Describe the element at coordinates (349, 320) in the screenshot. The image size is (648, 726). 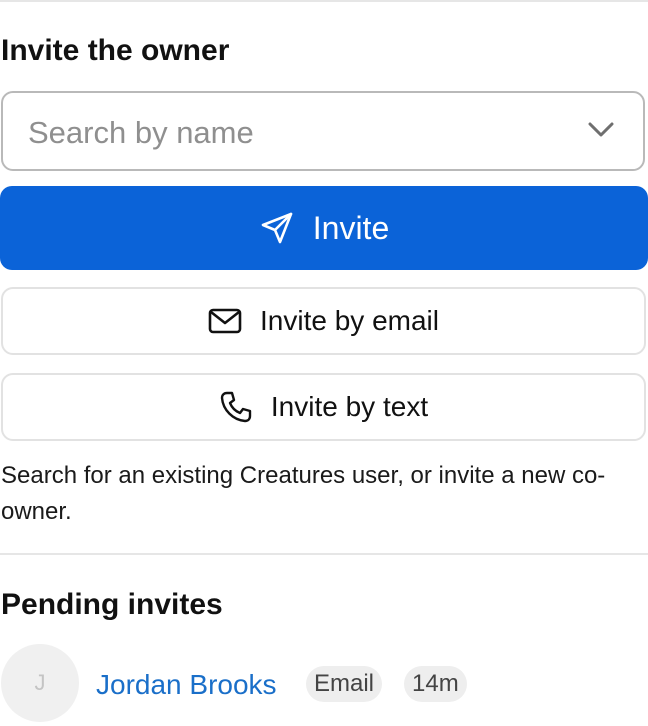
I see `invite-by-email-label: Invite by email` at that location.